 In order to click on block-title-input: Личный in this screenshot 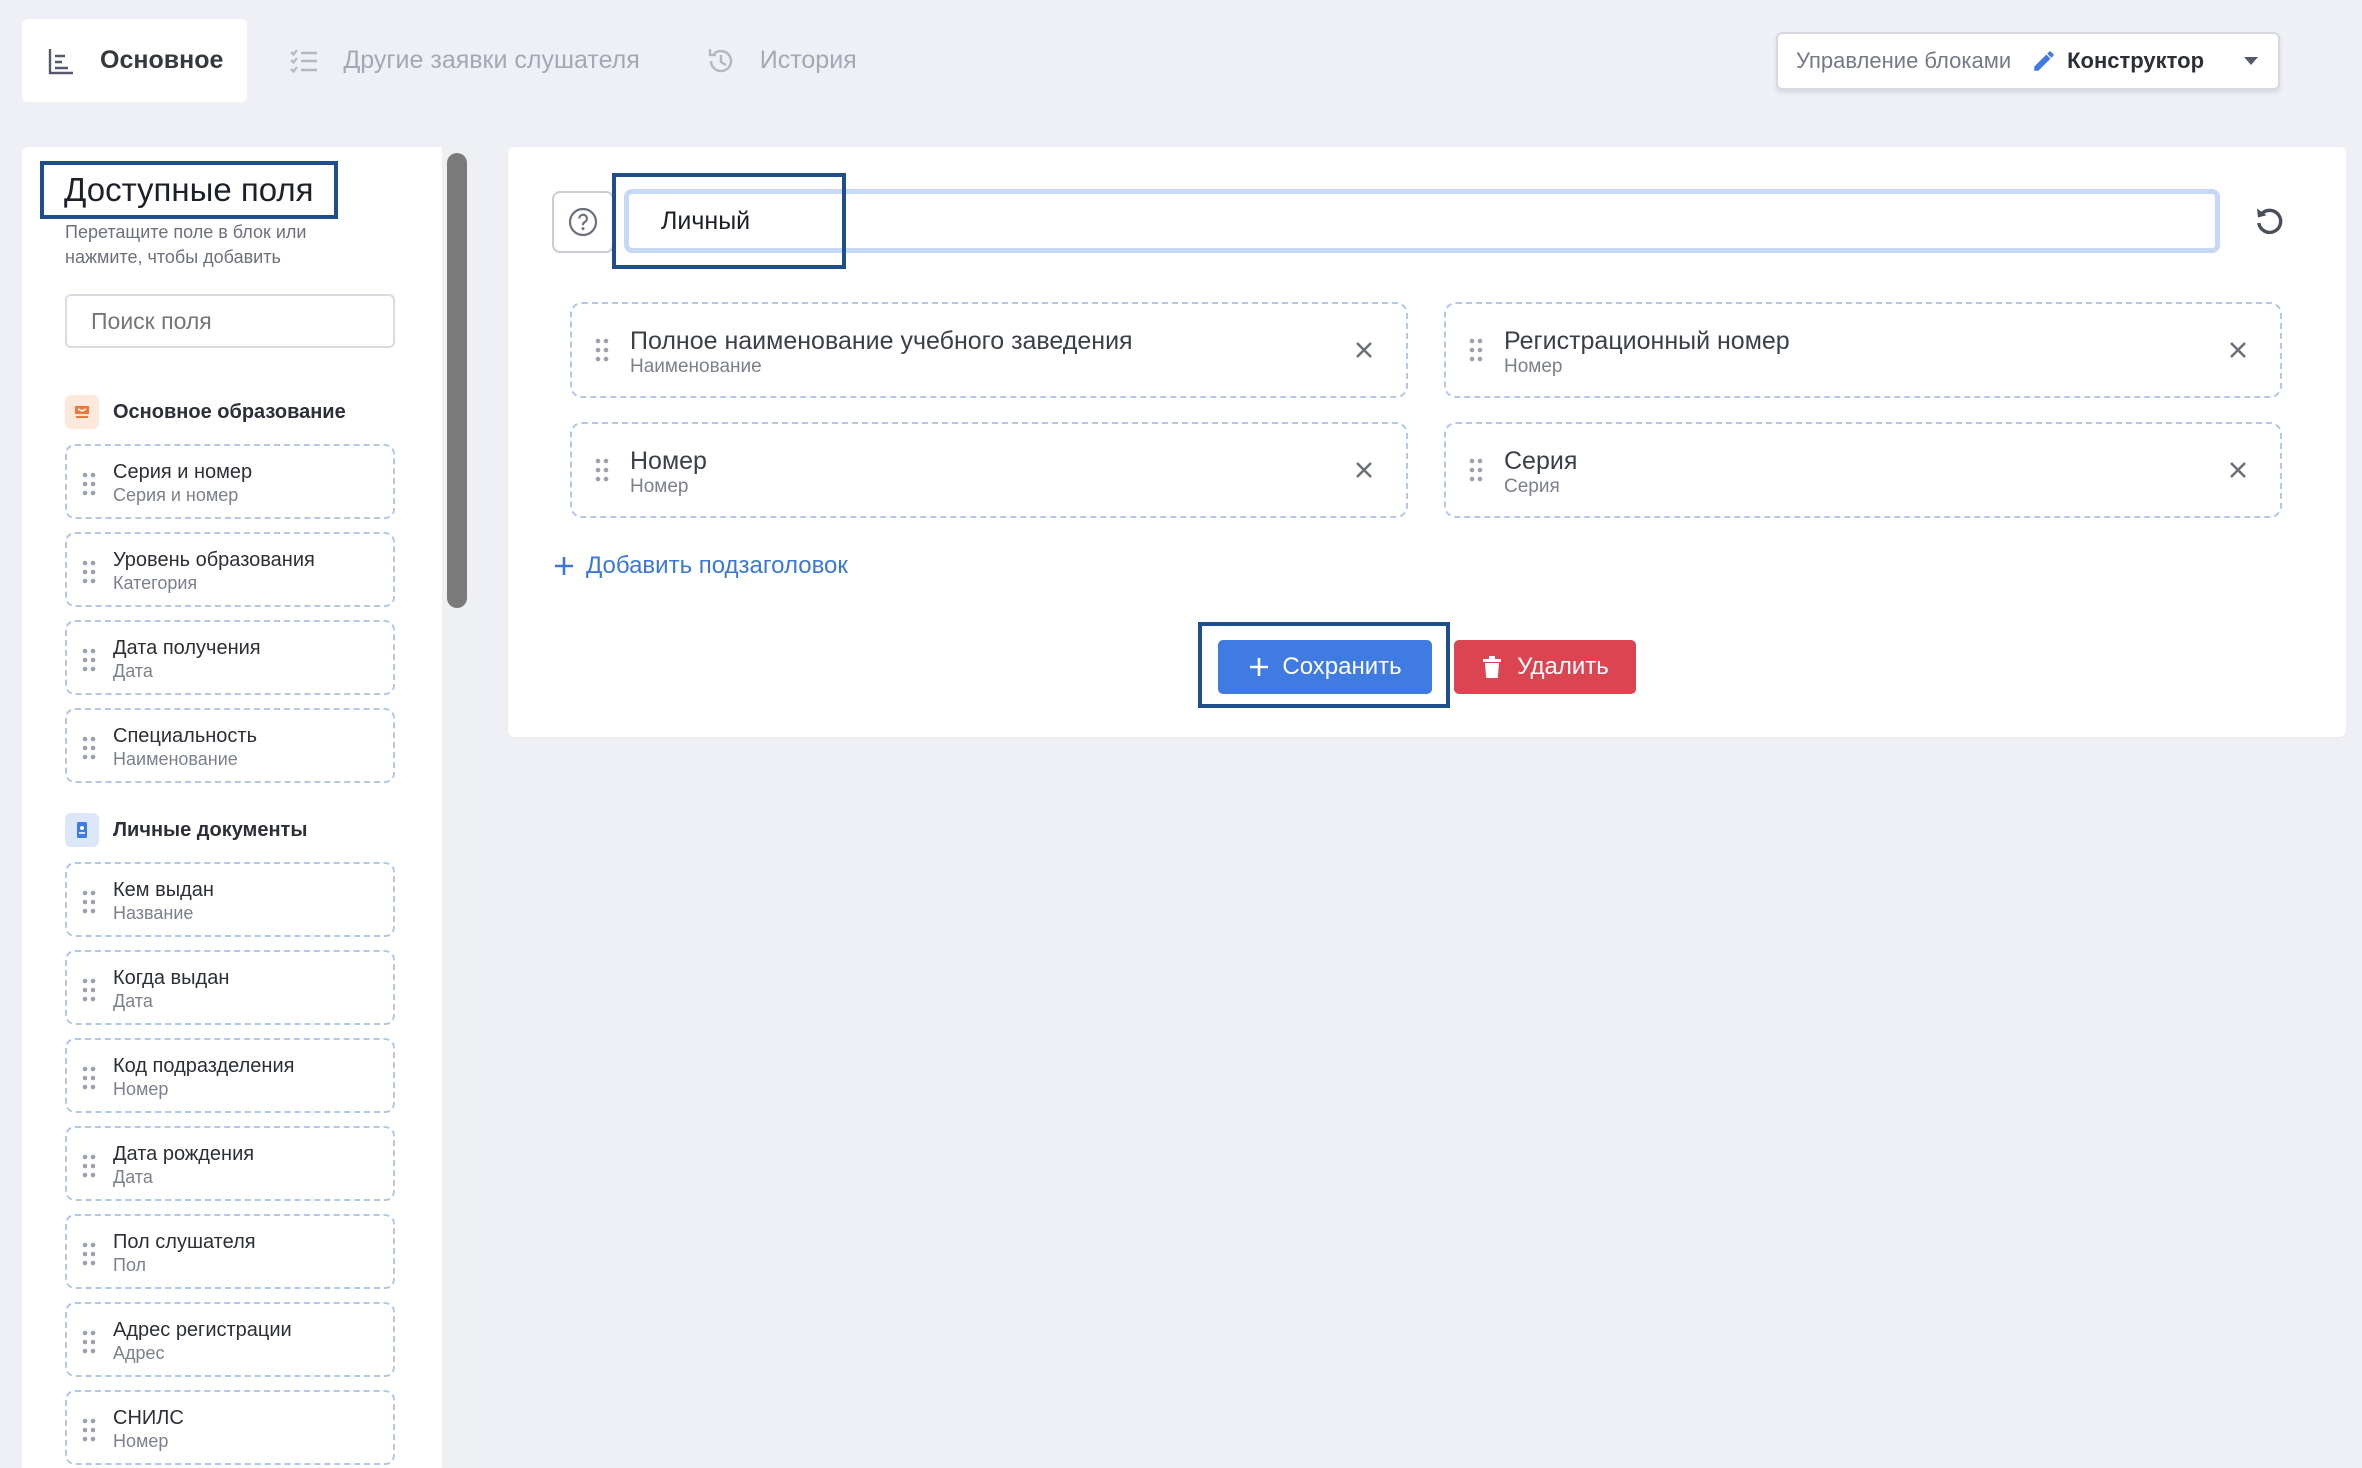, I will do `click(1422, 221)`.